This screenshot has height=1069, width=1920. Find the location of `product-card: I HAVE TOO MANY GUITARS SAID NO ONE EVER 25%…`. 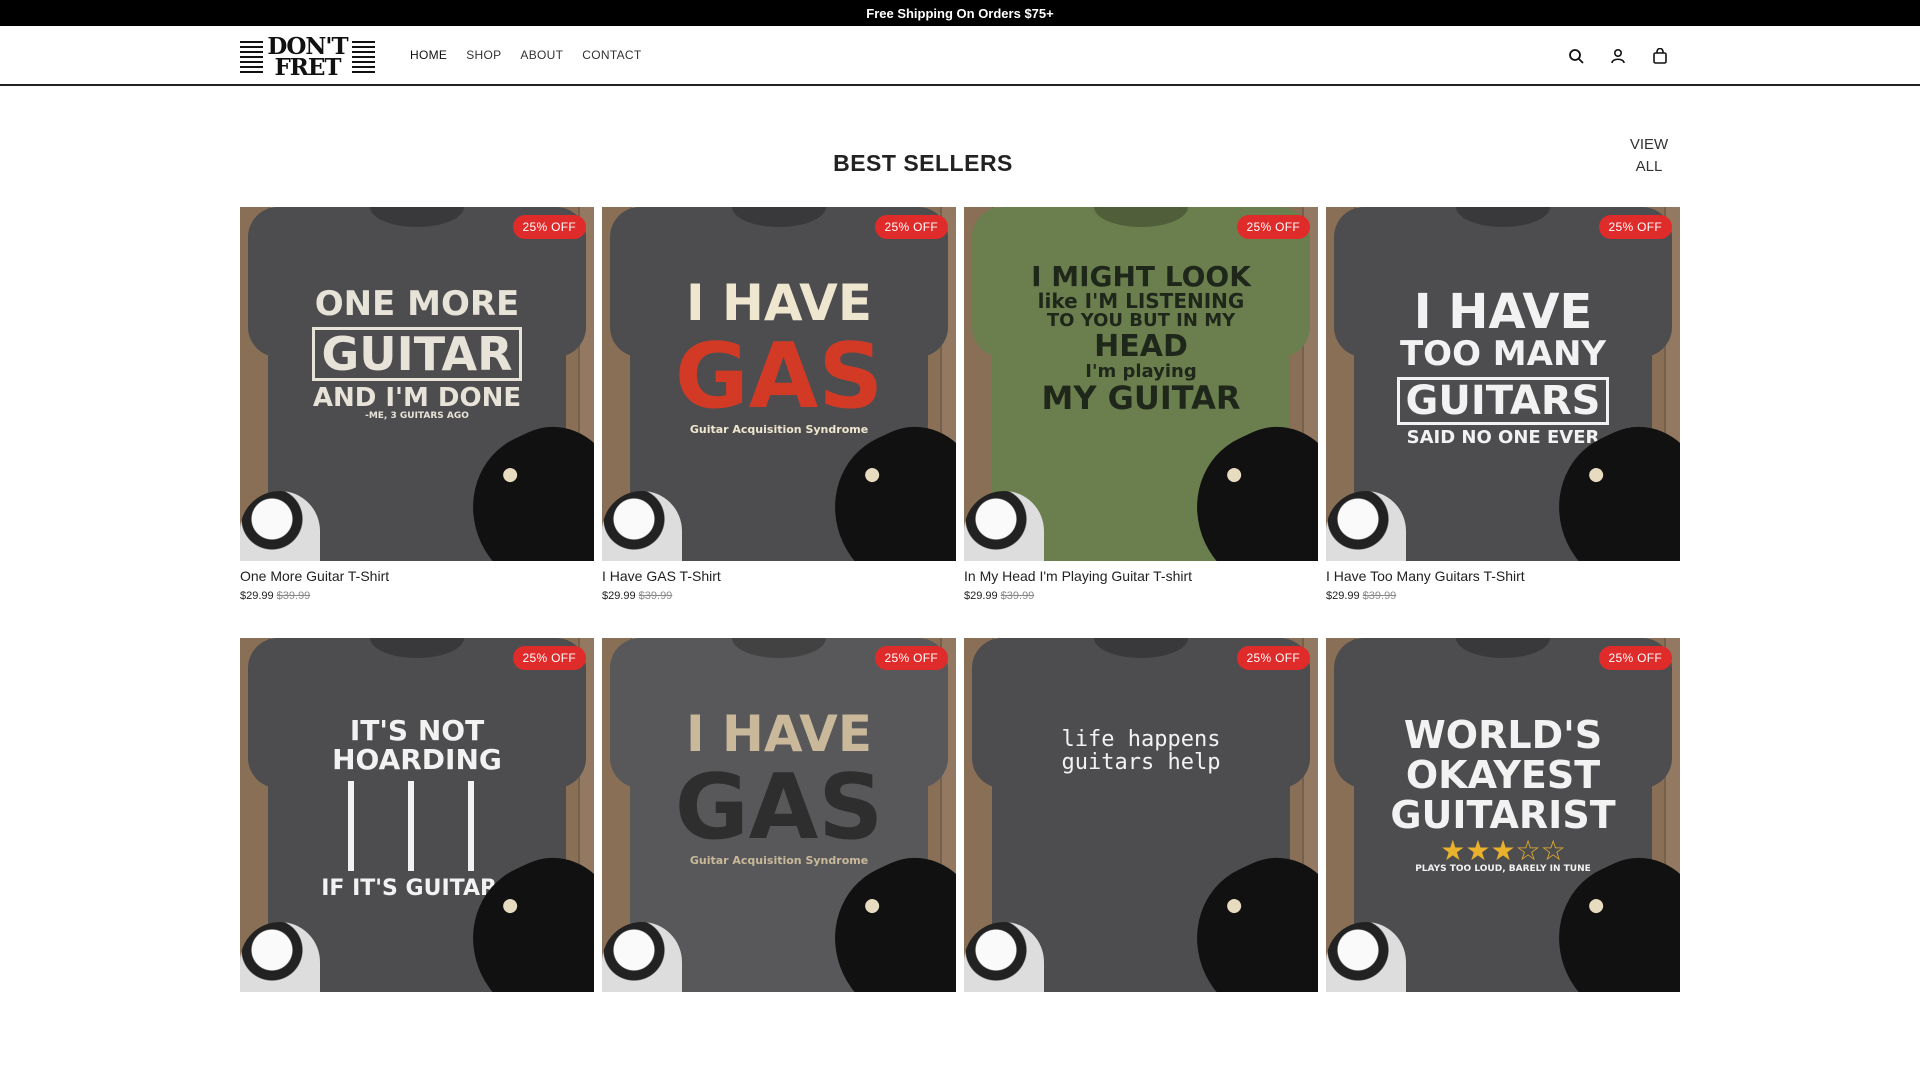

product-card: I HAVE TOO MANY GUITARS SAID NO ONE EVER 25%… is located at coordinates (1503, 422).